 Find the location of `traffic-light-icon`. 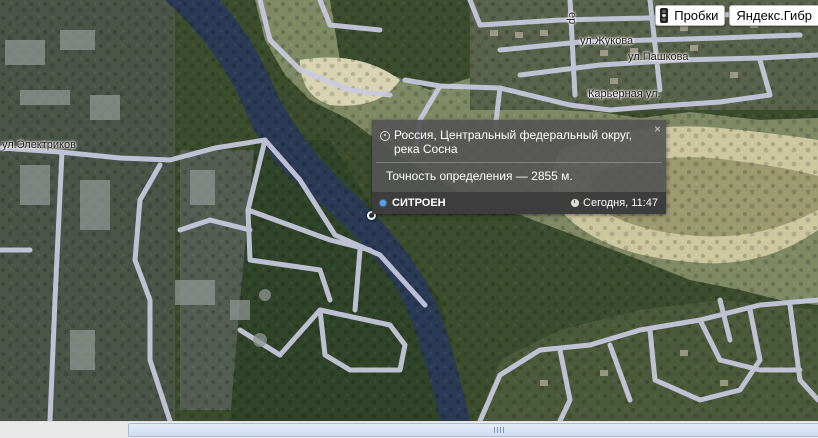

traffic-light-icon is located at coordinates (664, 15).